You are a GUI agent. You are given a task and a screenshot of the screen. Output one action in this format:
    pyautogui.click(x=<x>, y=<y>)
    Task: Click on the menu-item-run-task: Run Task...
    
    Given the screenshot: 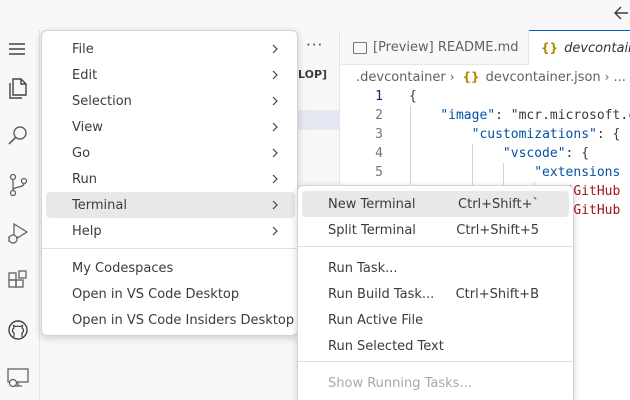 What is the action you would take?
    pyautogui.click(x=435, y=268)
    